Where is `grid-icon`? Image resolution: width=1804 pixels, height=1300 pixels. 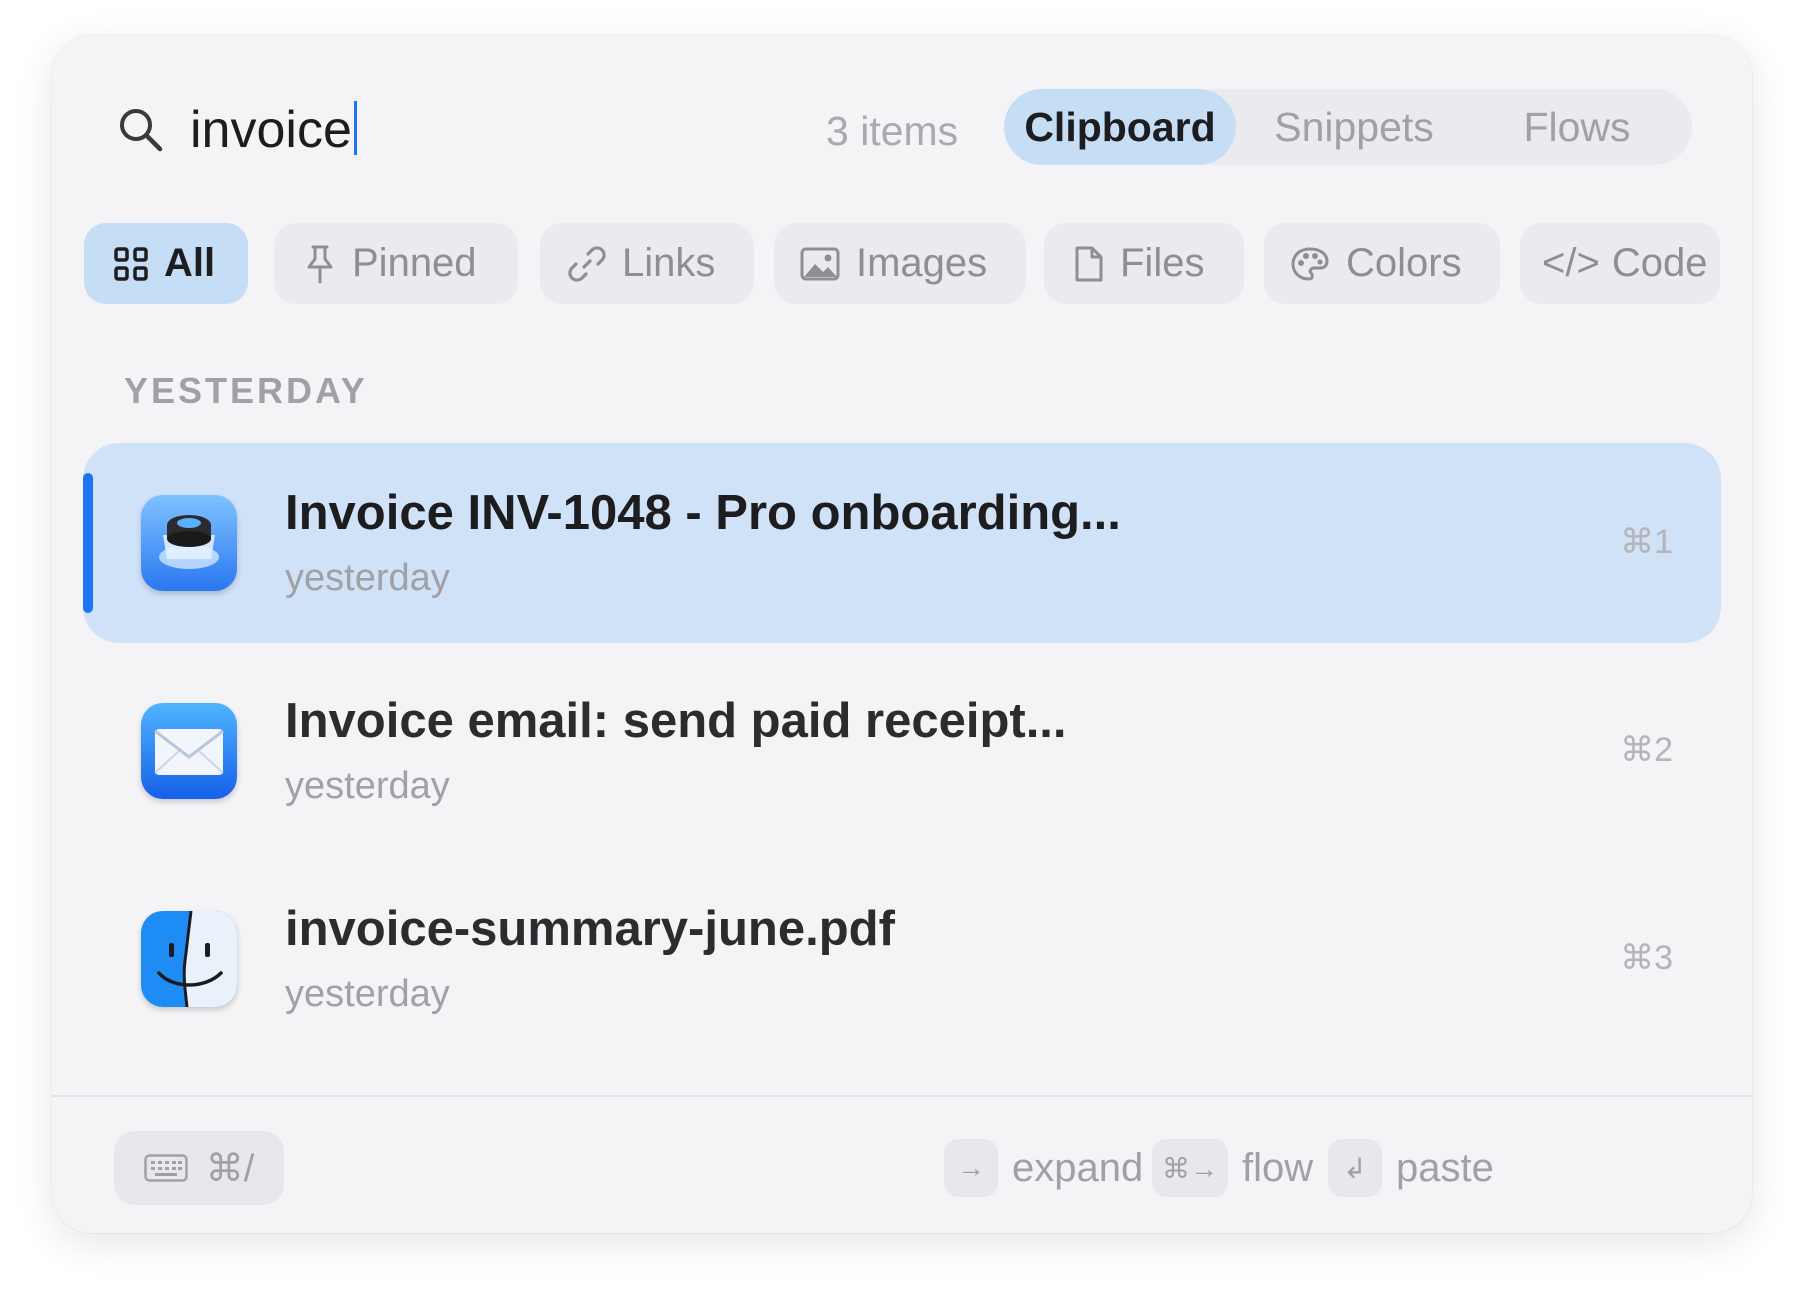 grid-icon is located at coordinates (131, 263).